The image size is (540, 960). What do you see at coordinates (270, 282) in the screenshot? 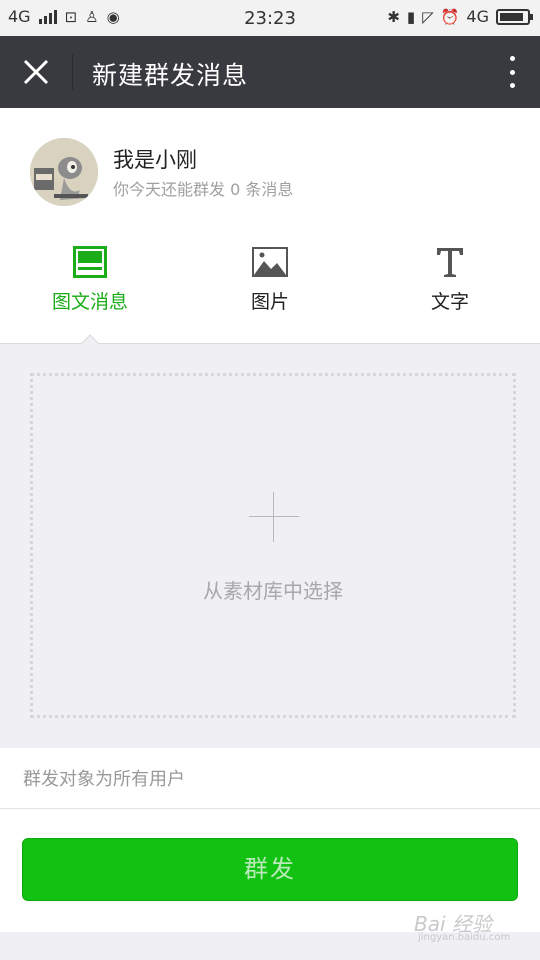
I see `tab-image: 图片` at bounding box center [270, 282].